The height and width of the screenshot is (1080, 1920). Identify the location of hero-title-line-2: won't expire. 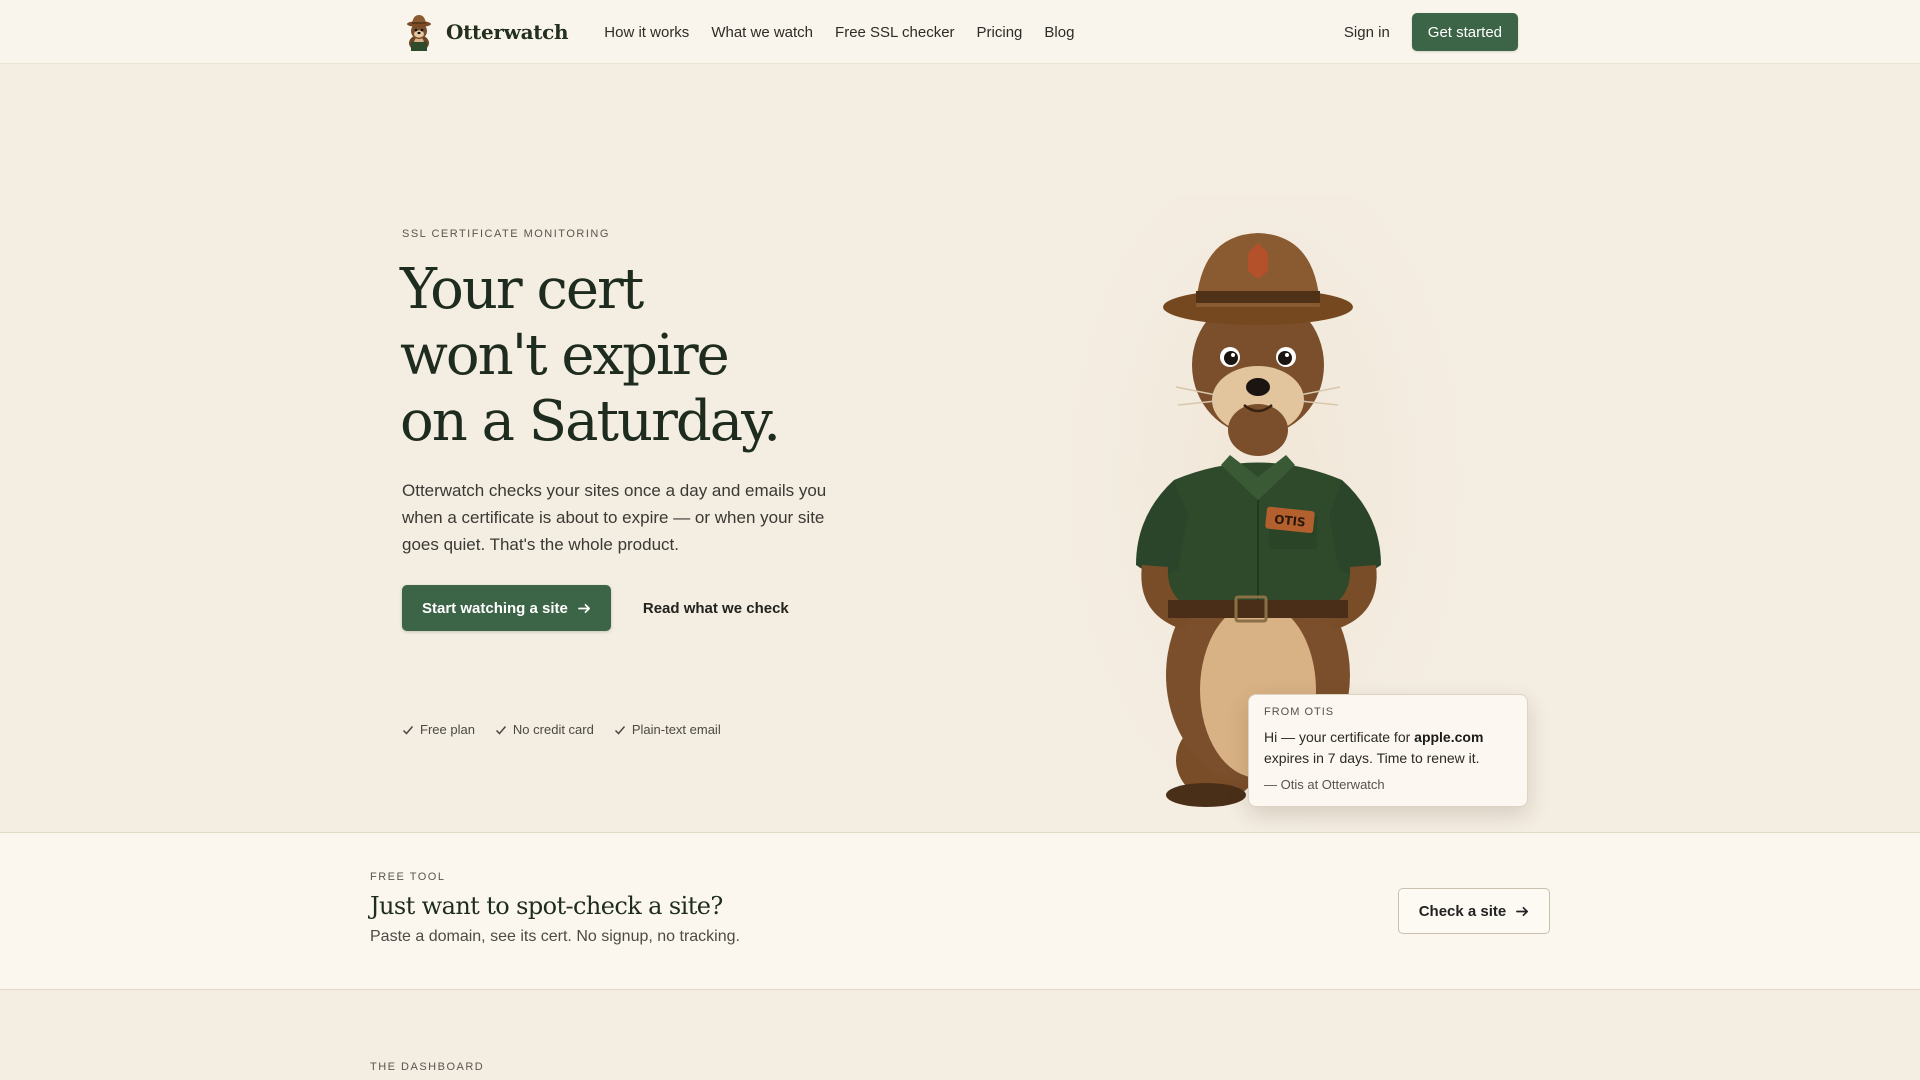
(565, 355).